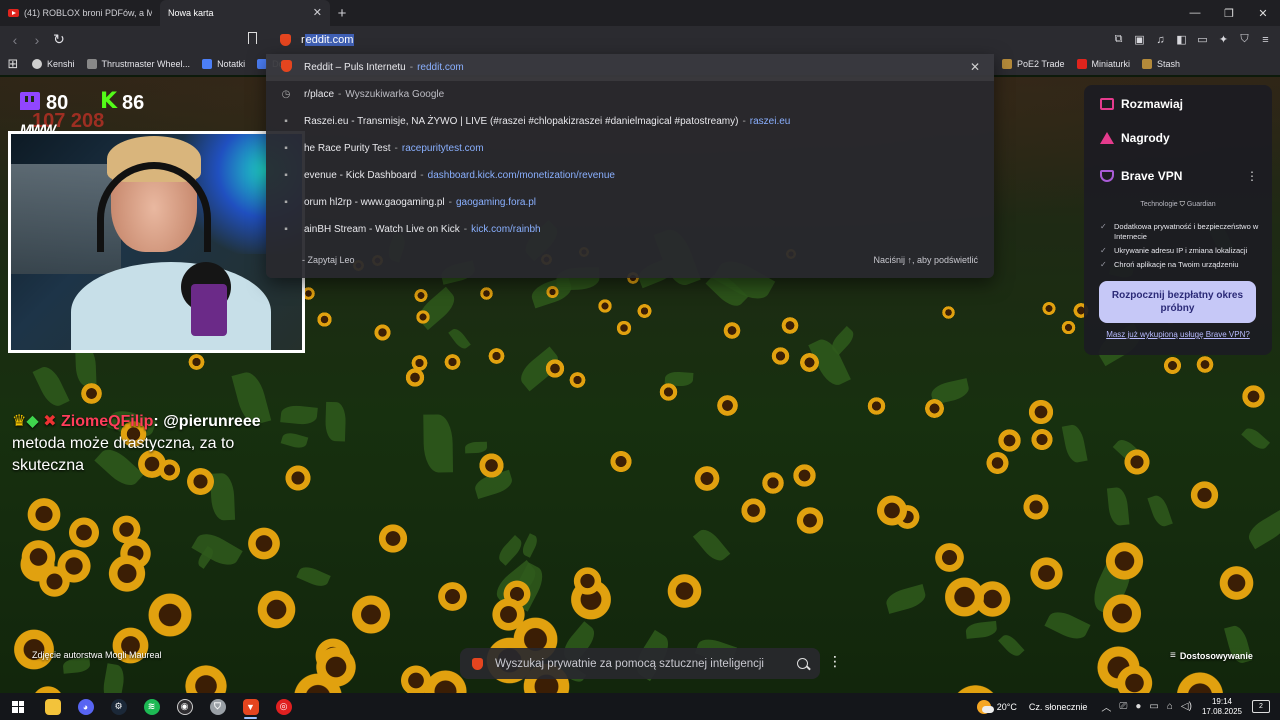  Describe the element at coordinates (1007, 707) in the screenshot. I see `weather-temp: 20°C` at that location.